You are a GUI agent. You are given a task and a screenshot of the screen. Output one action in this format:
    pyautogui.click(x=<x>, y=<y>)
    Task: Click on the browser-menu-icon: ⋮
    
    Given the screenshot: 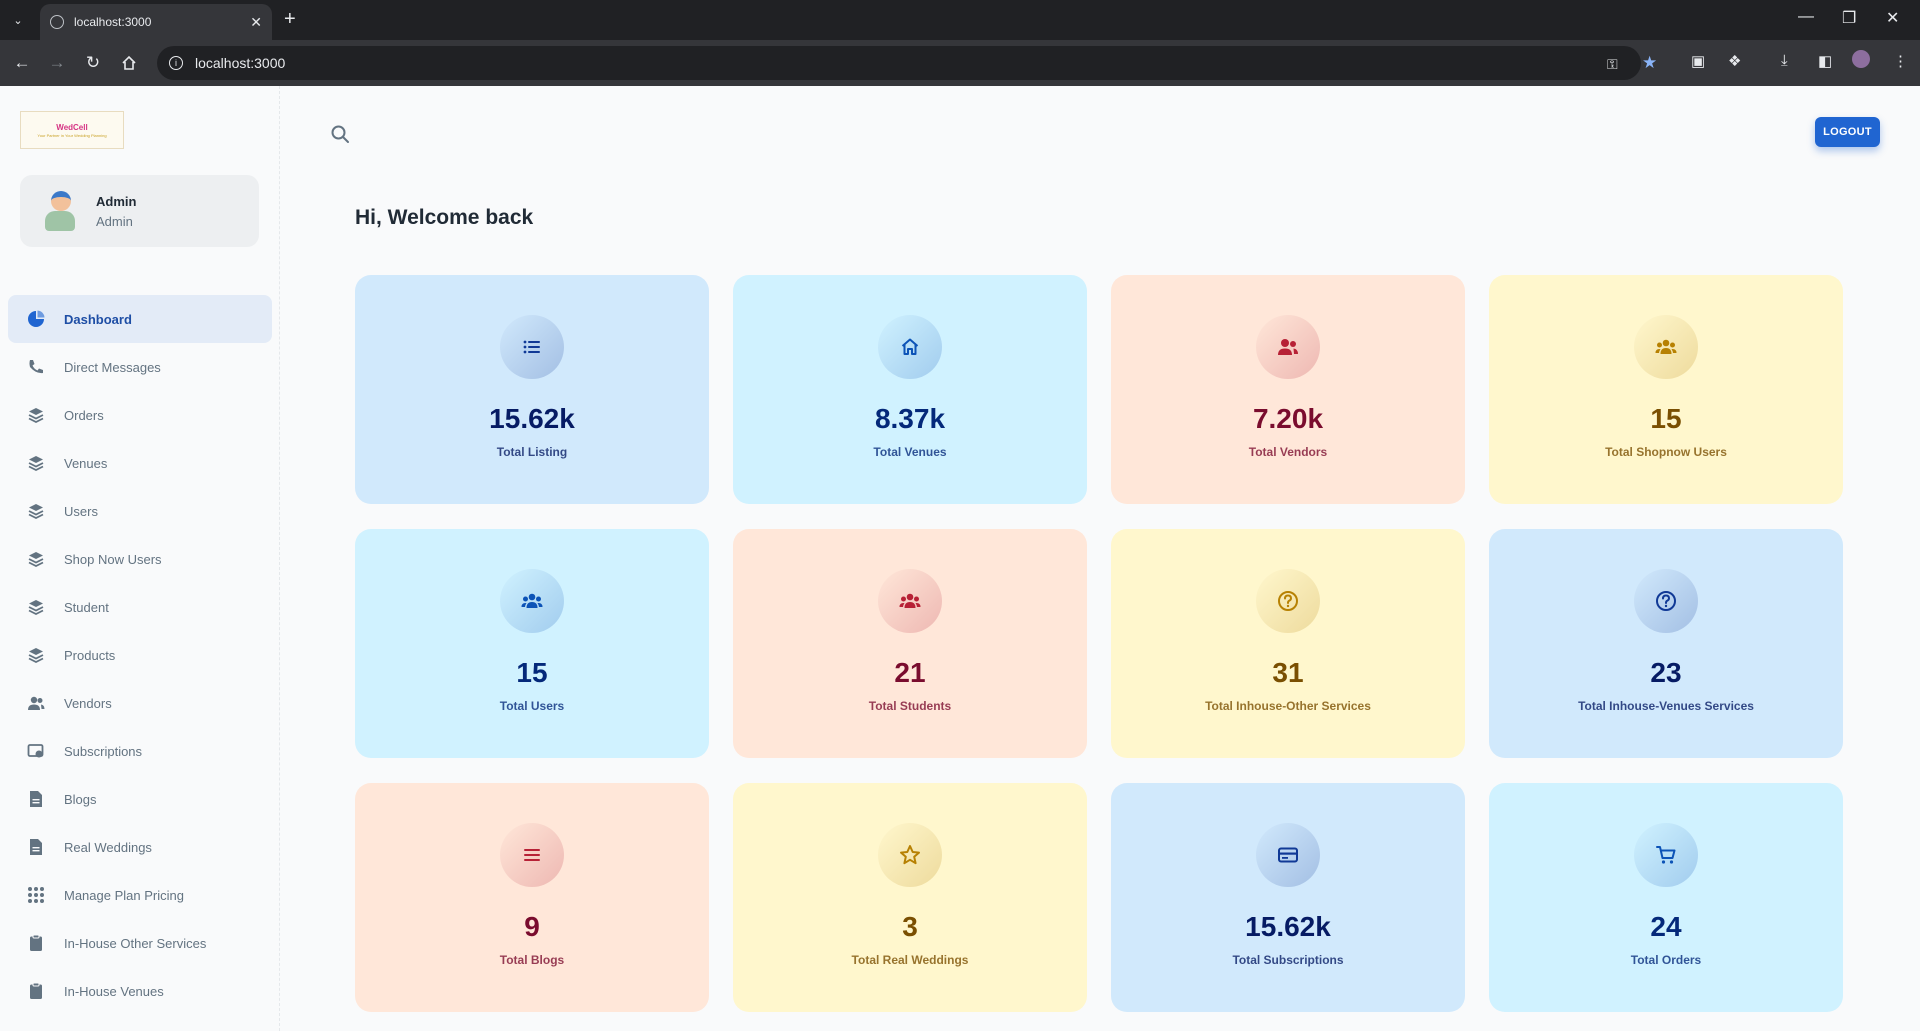 What is the action you would take?
    pyautogui.click(x=1900, y=61)
    